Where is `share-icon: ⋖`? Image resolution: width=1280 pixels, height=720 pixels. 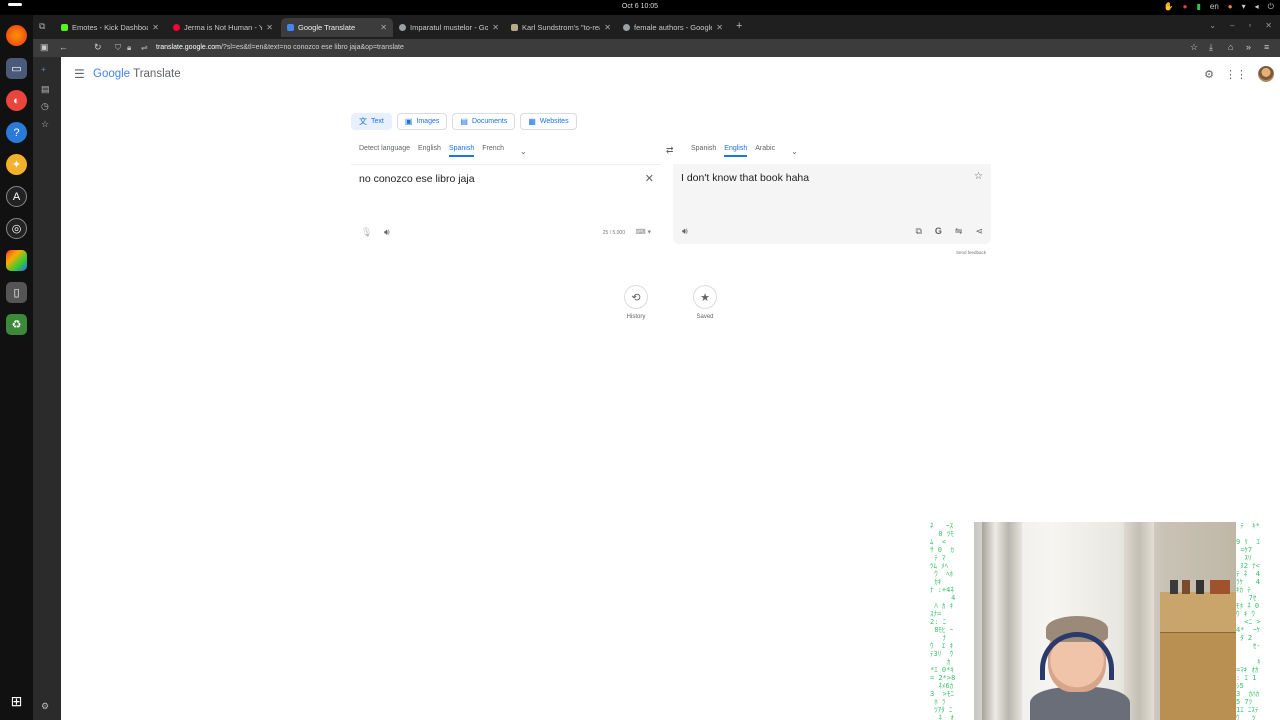
share-icon: ⋖ is located at coordinates (979, 231).